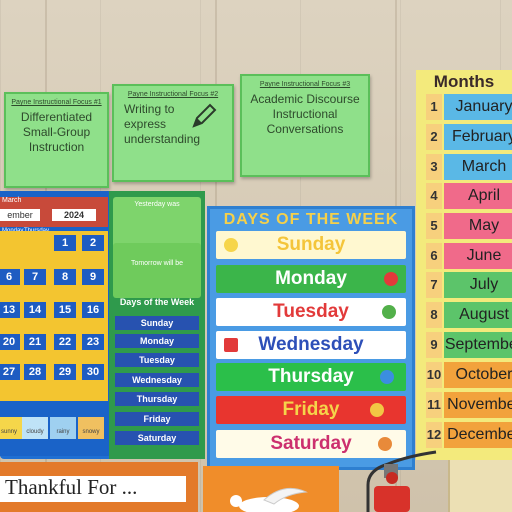  What do you see at coordinates (434, 435) in the screenshot?
I see `month-number: 12` at bounding box center [434, 435].